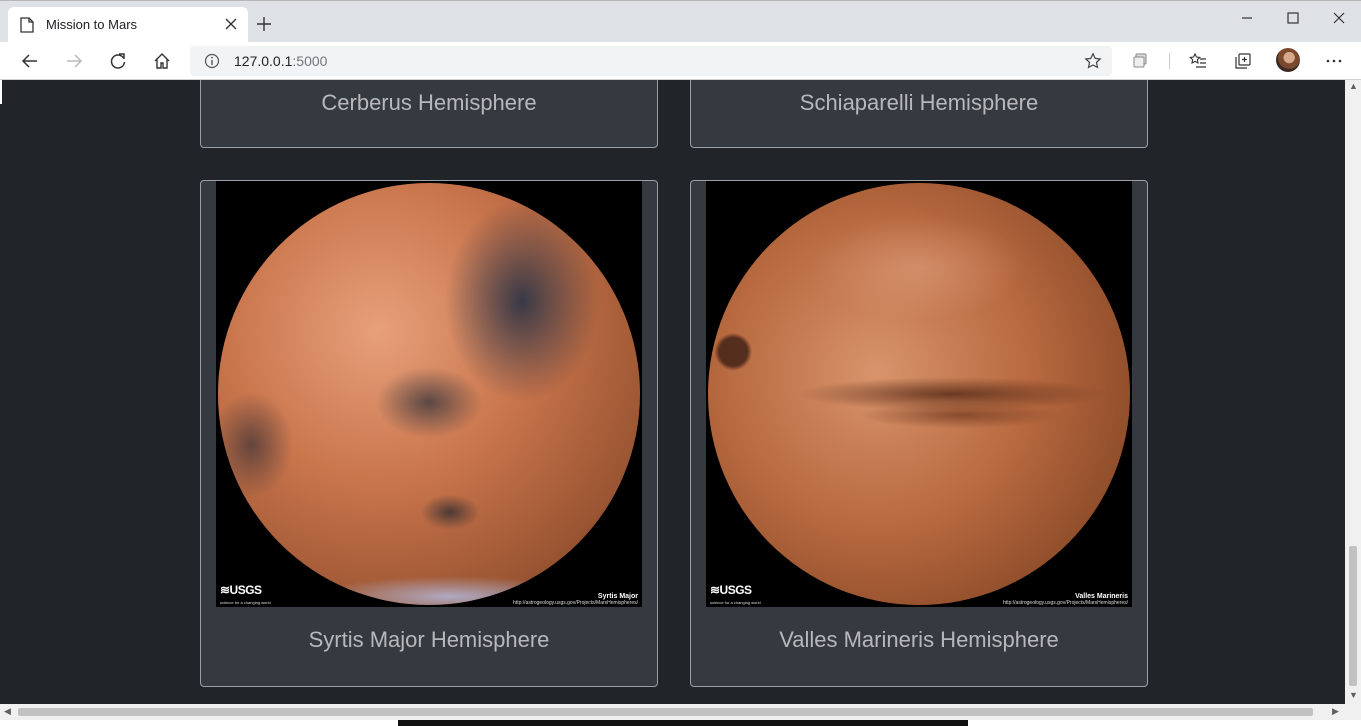  Describe the element at coordinates (1293, 18) in the screenshot. I see `maximize-icon` at that location.